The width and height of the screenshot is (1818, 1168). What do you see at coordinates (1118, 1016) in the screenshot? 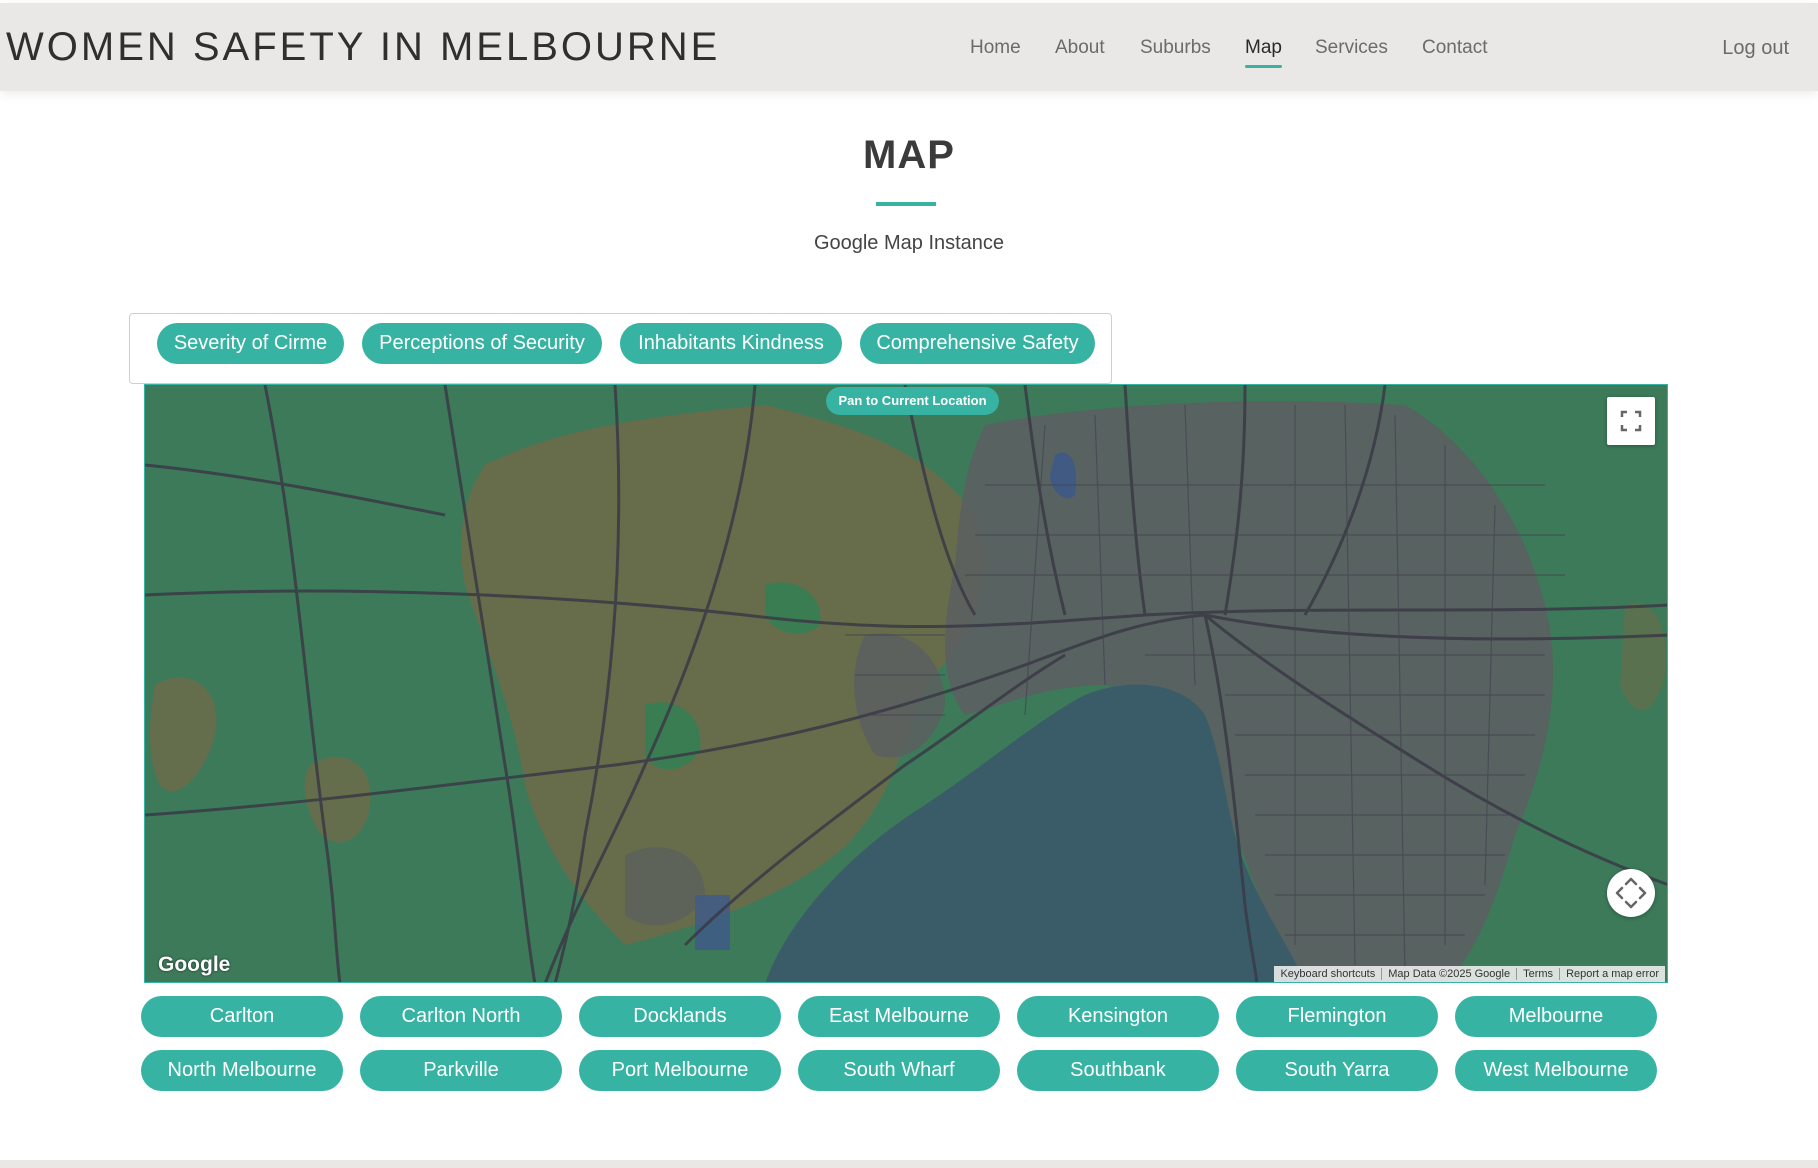
I see `suburb-kensington-button: Kensington` at bounding box center [1118, 1016].